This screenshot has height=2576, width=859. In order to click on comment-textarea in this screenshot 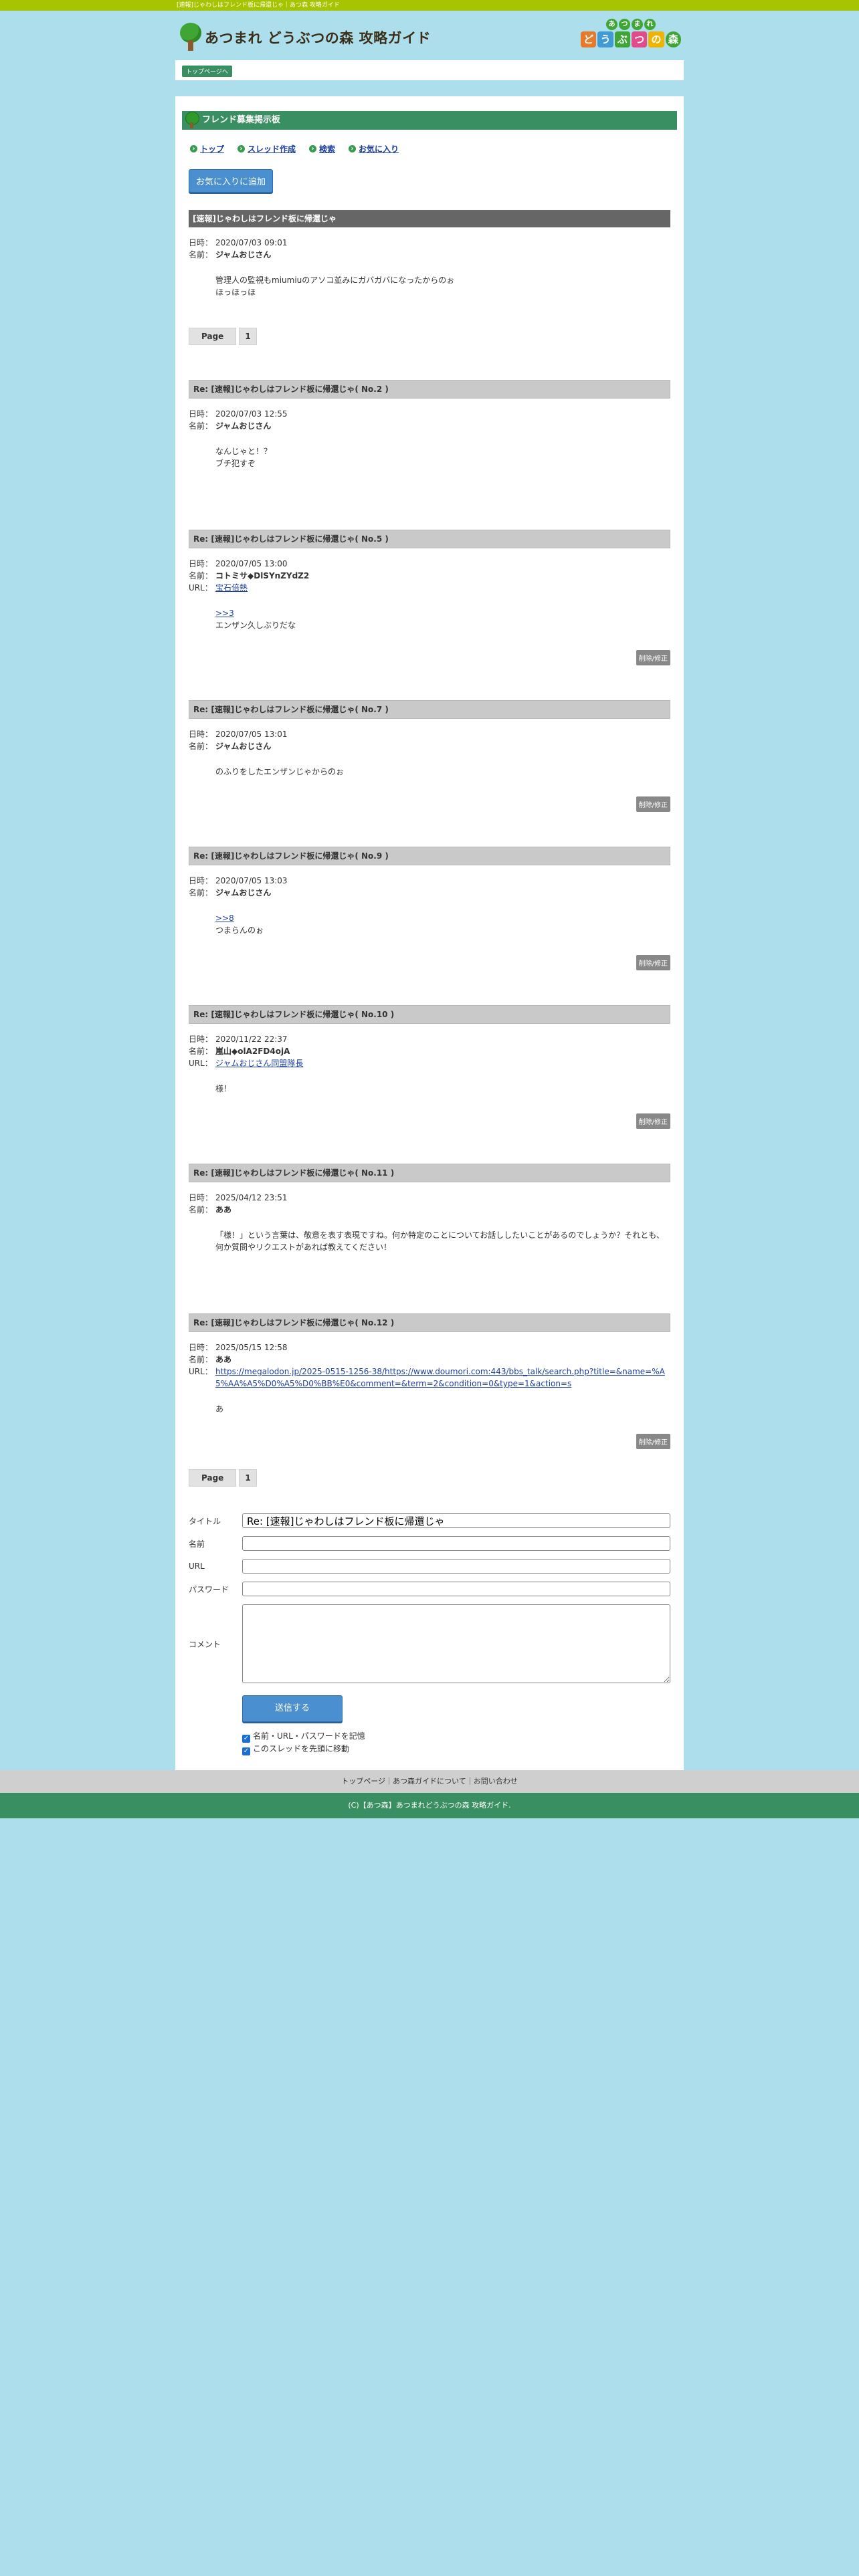, I will do `click(456, 1643)`.